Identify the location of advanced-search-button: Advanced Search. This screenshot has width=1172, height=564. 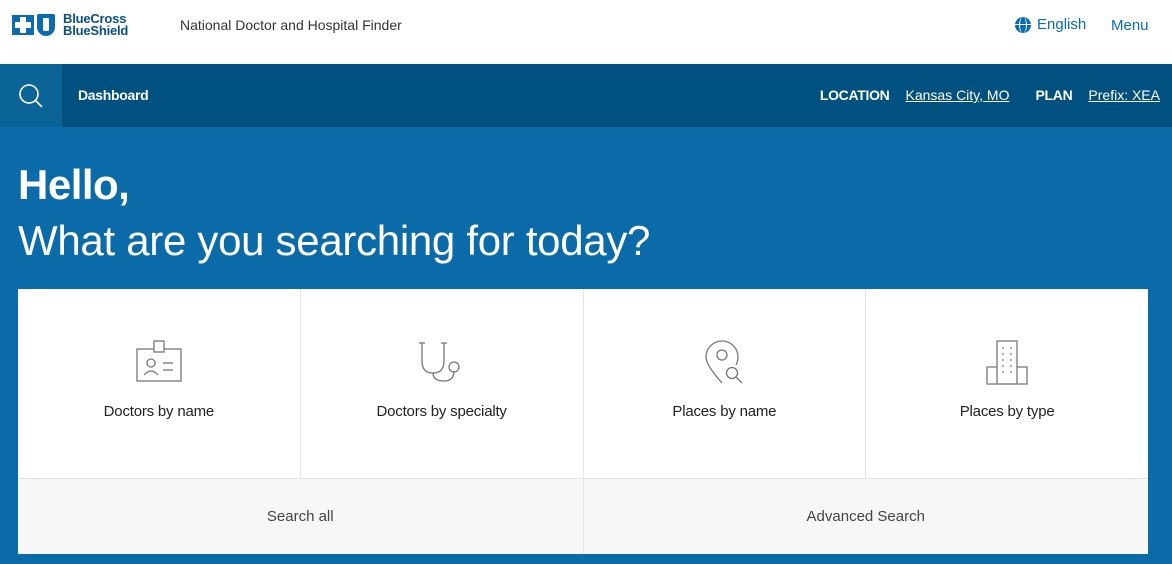
(866, 516).